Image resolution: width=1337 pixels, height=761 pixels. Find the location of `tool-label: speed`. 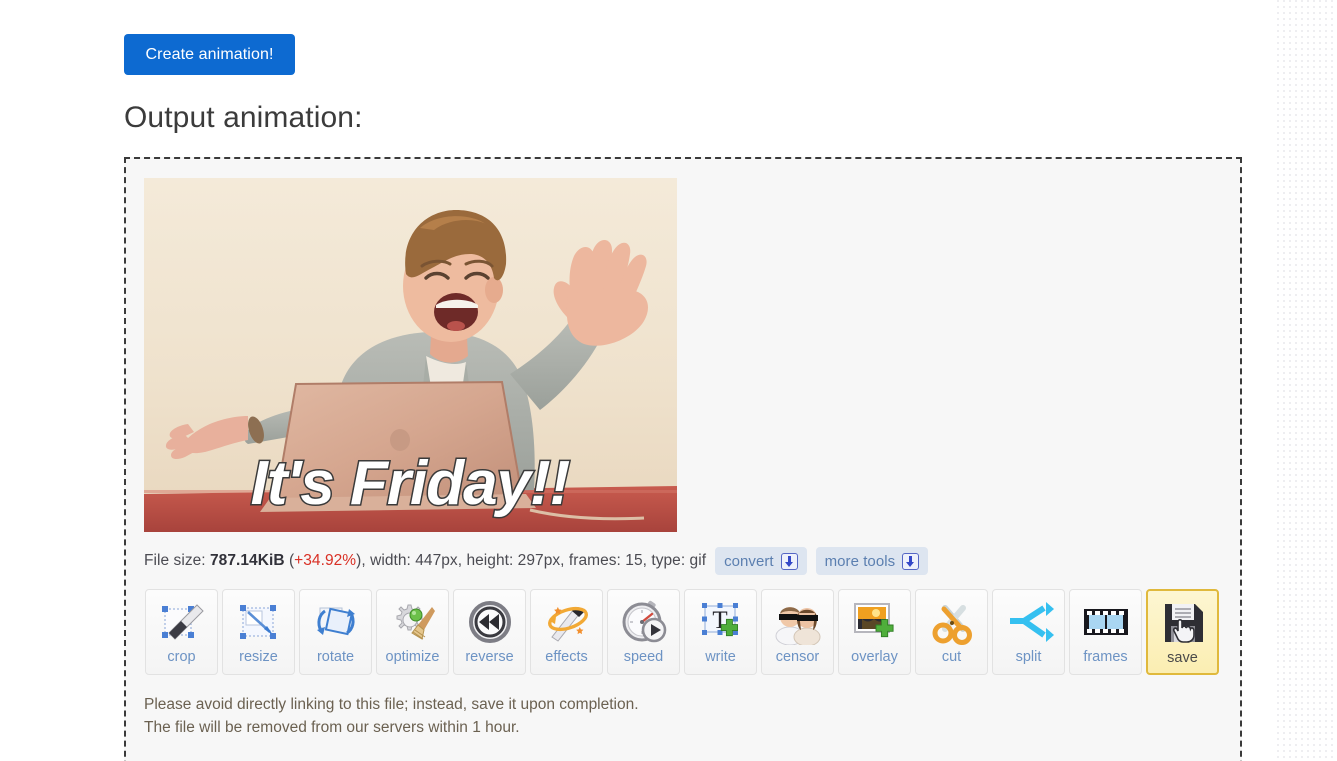

tool-label: speed is located at coordinates (643, 657).